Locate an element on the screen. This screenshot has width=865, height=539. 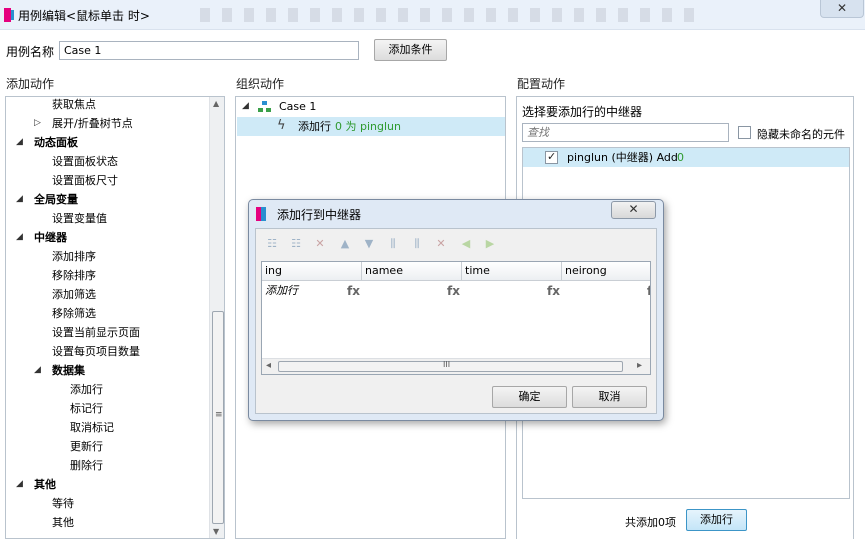
add-condition-button: 添加条件 is located at coordinates (410, 50).